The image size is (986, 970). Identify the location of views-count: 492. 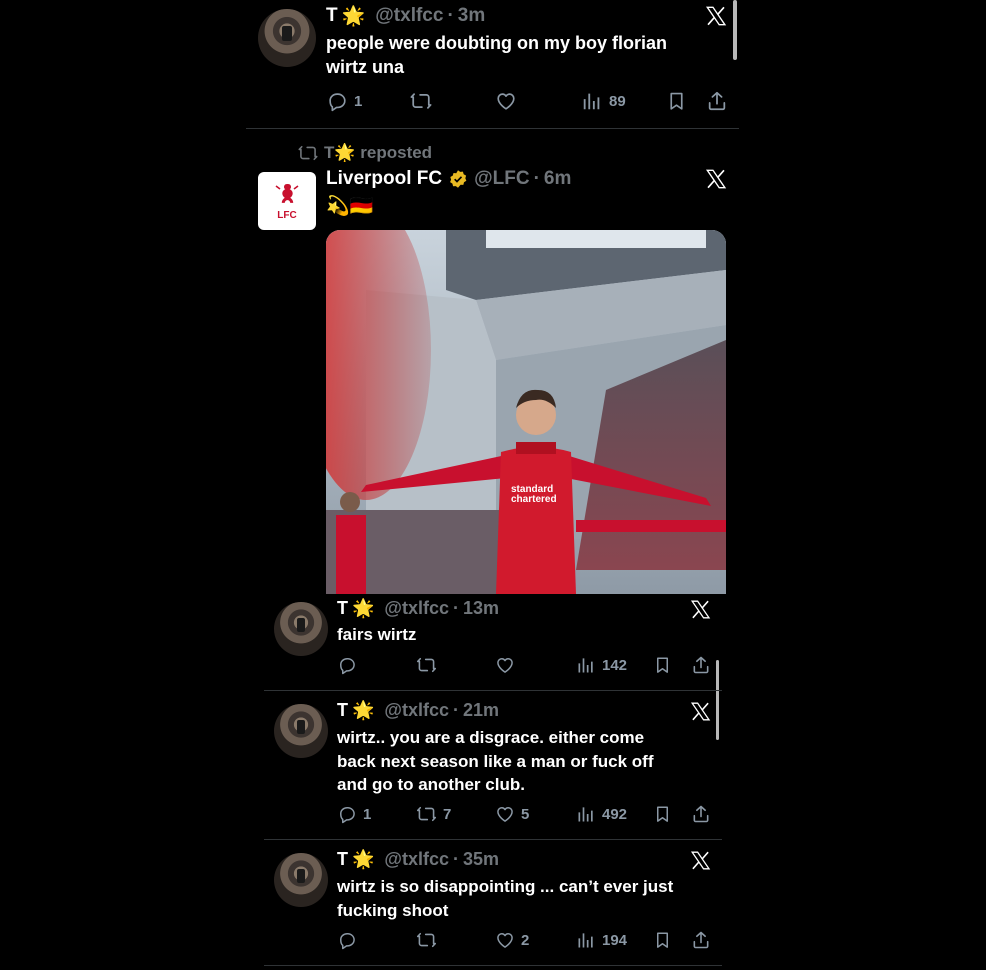
(615, 814).